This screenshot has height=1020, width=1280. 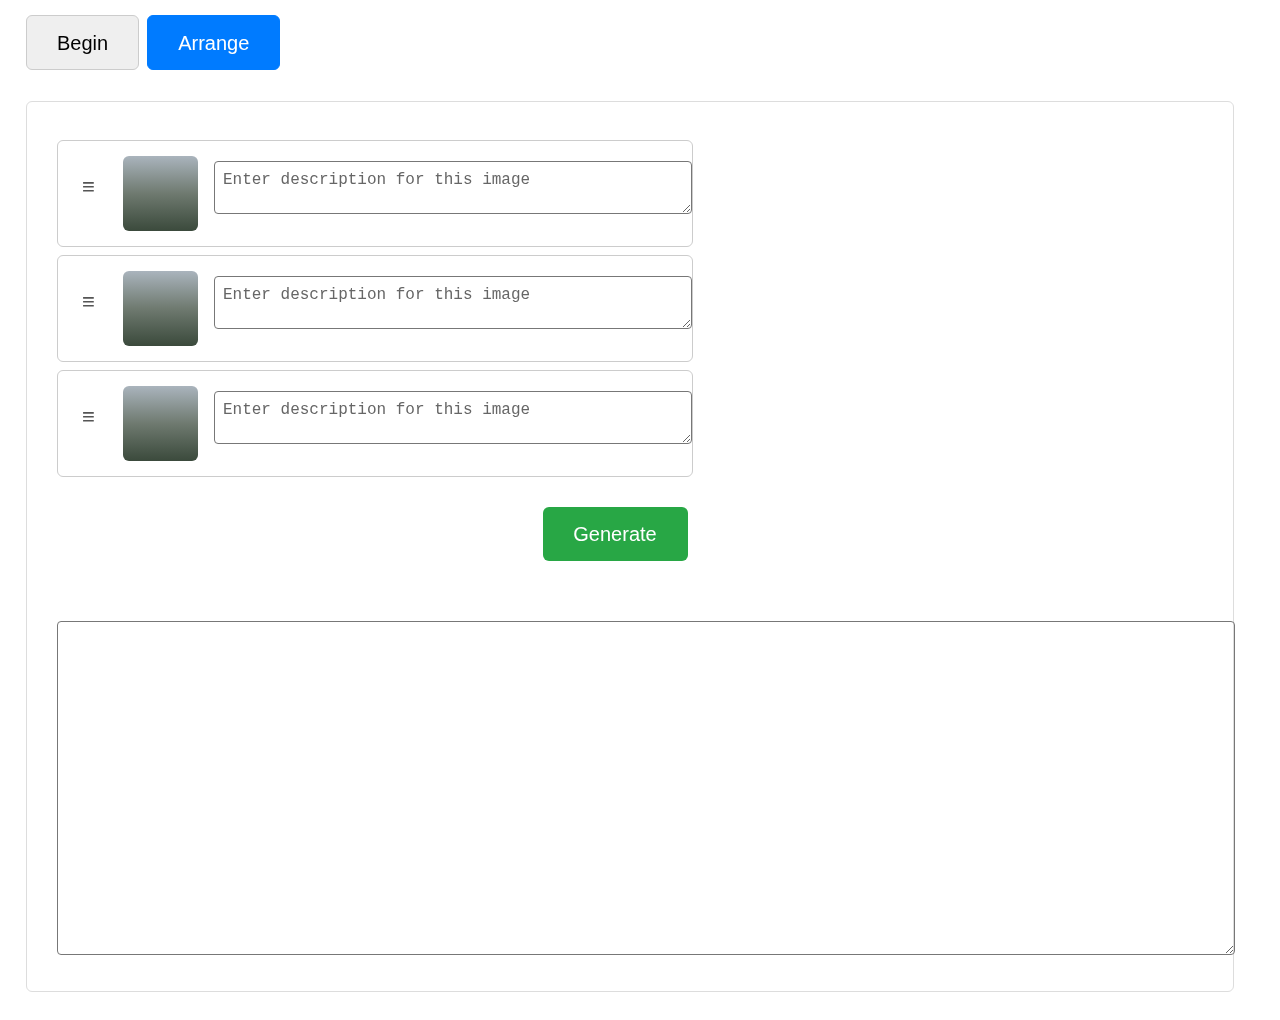 I want to click on tab: Arrange, so click(x=214, y=42).